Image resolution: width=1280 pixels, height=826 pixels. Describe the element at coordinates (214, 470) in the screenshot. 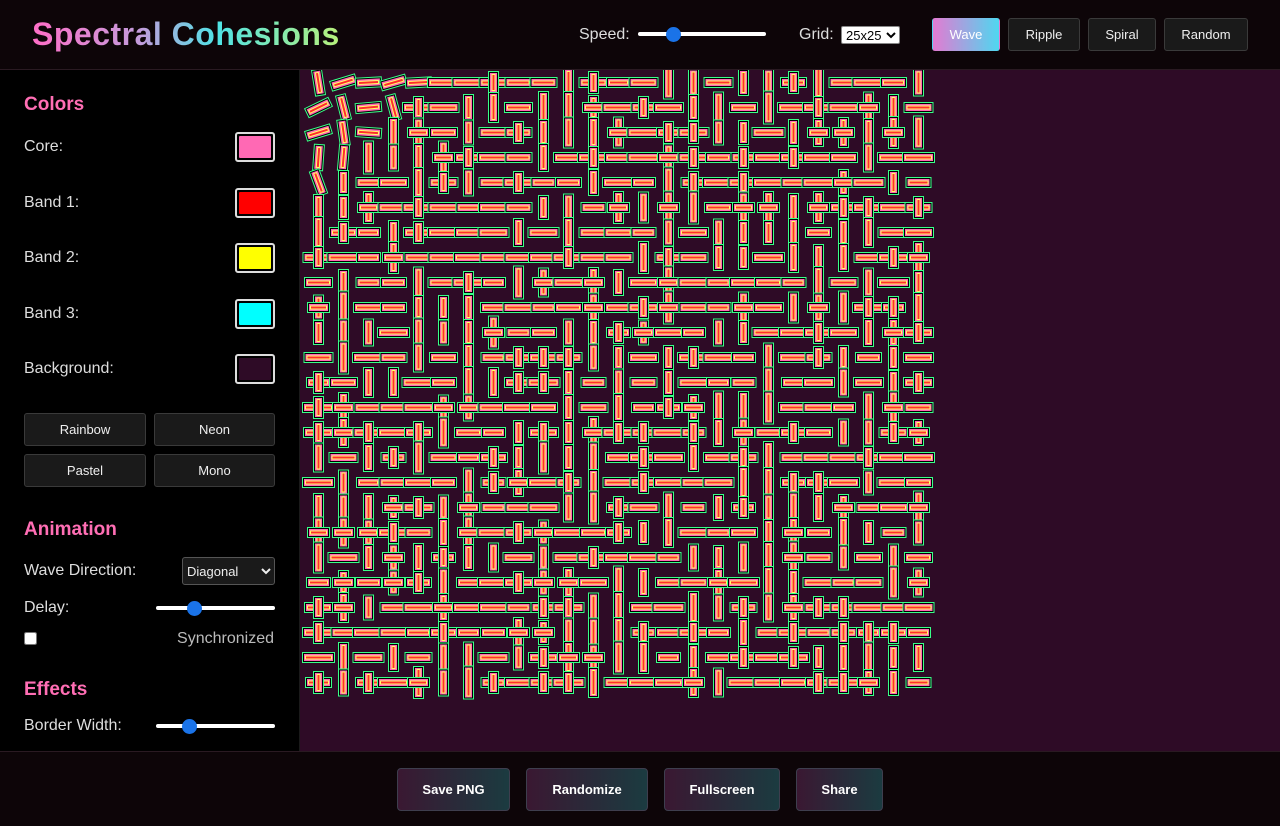

I see `preset-mono-button: Mono` at that location.